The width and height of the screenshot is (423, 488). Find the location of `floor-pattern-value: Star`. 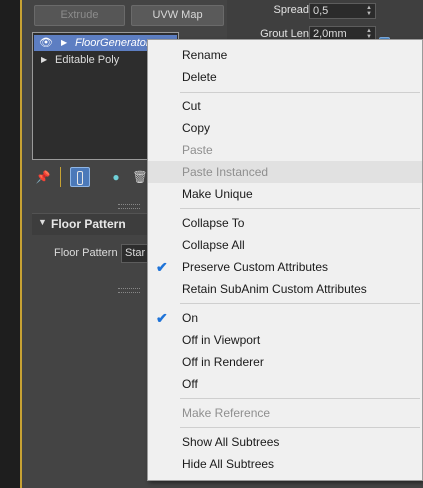

floor-pattern-value: Star is located at coordinates (135, 253).